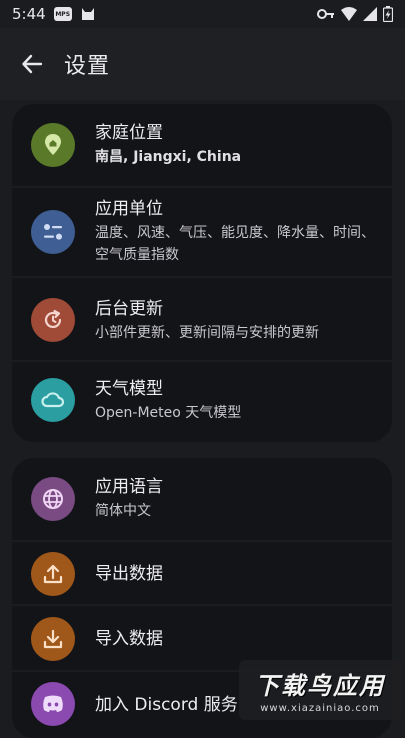  I want to click on setting-title: 天气模型, so click(236, 389).